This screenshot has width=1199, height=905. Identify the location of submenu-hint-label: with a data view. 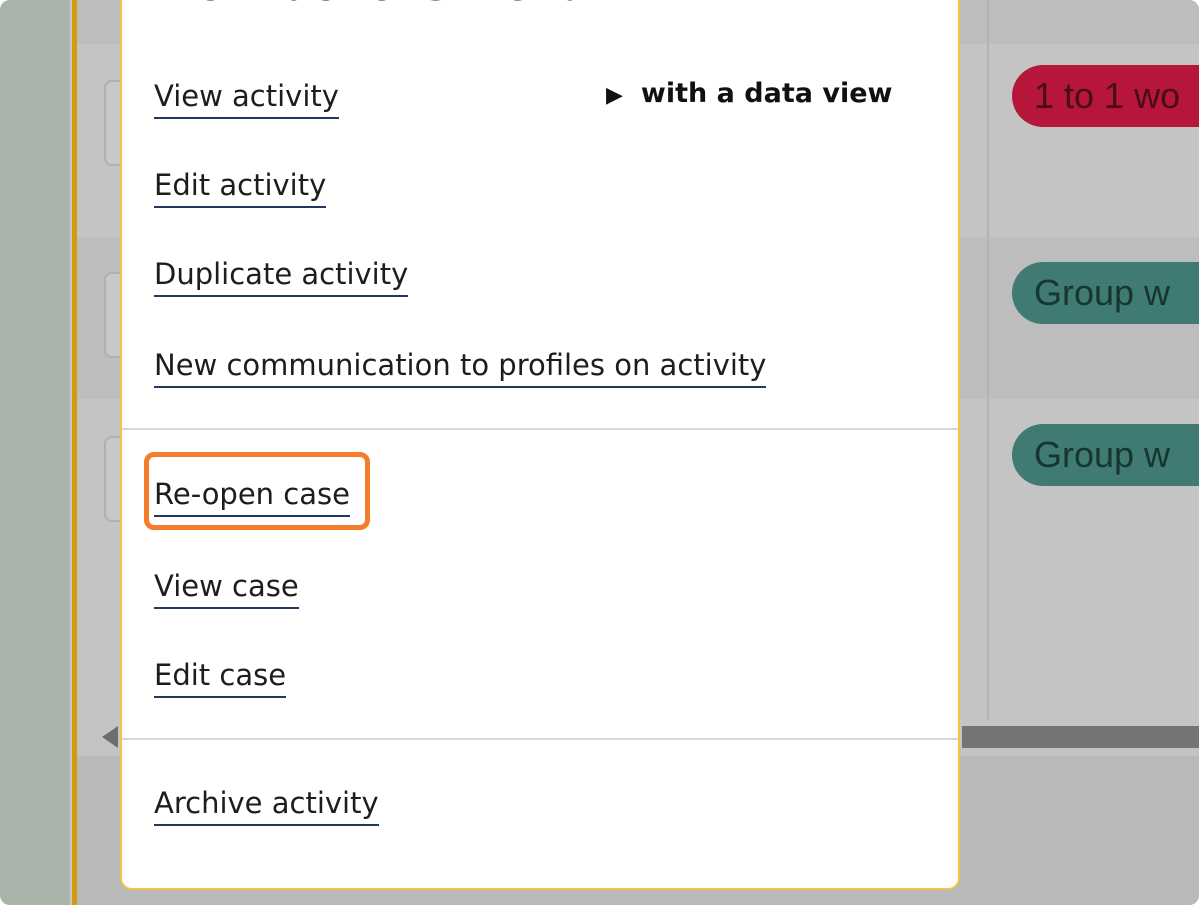
(766, 93).